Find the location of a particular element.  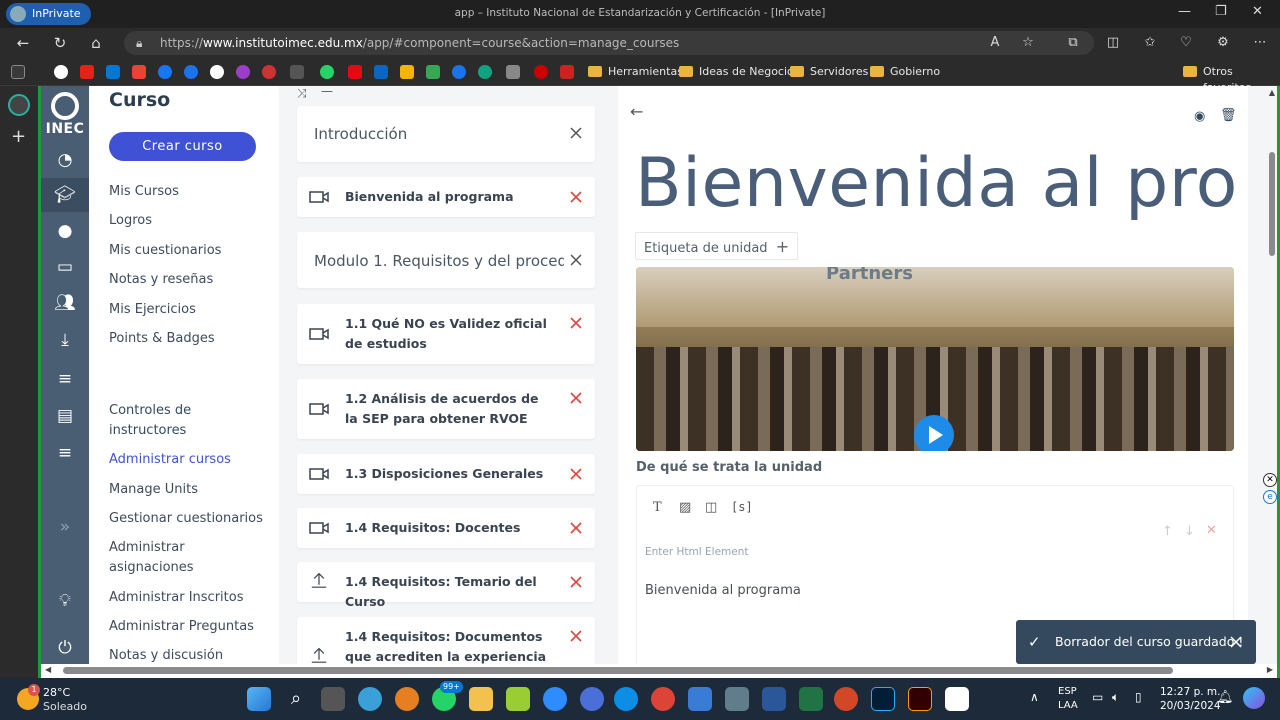

documents-icon: ▤ is located at coordinates (65, 416).